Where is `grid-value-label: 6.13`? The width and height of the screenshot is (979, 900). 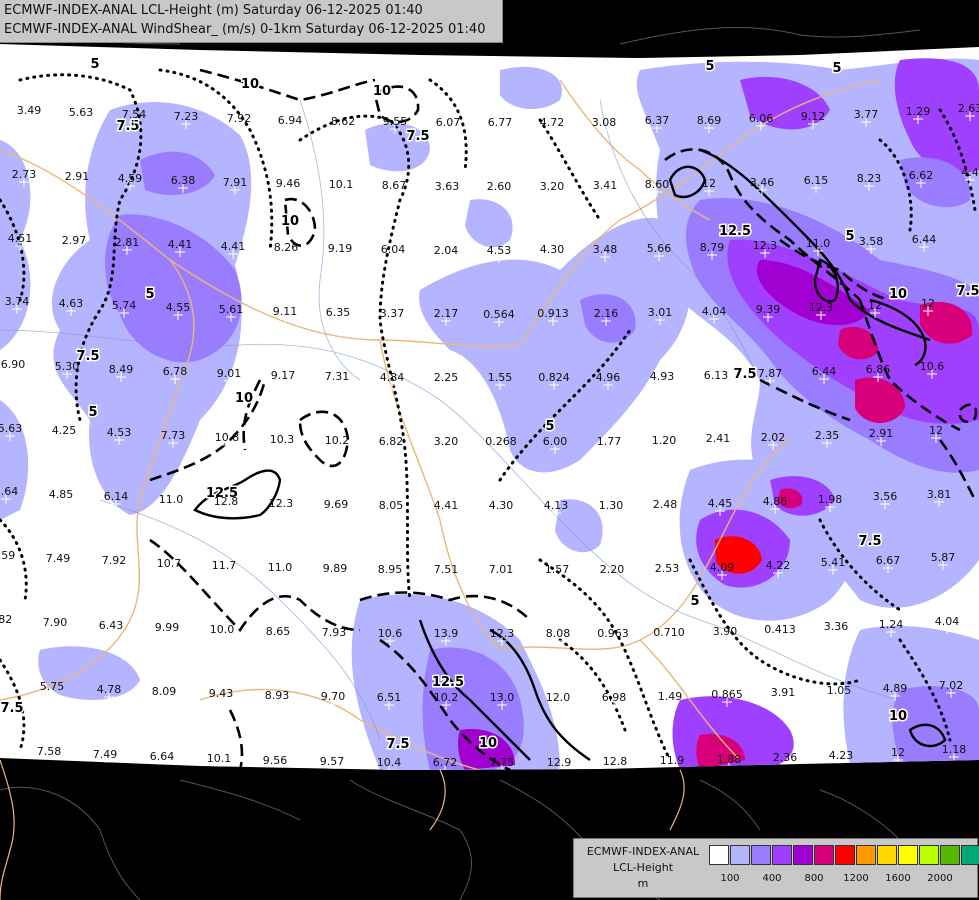
grid-value-label: 6.13 is located at coordinates (716, 375).